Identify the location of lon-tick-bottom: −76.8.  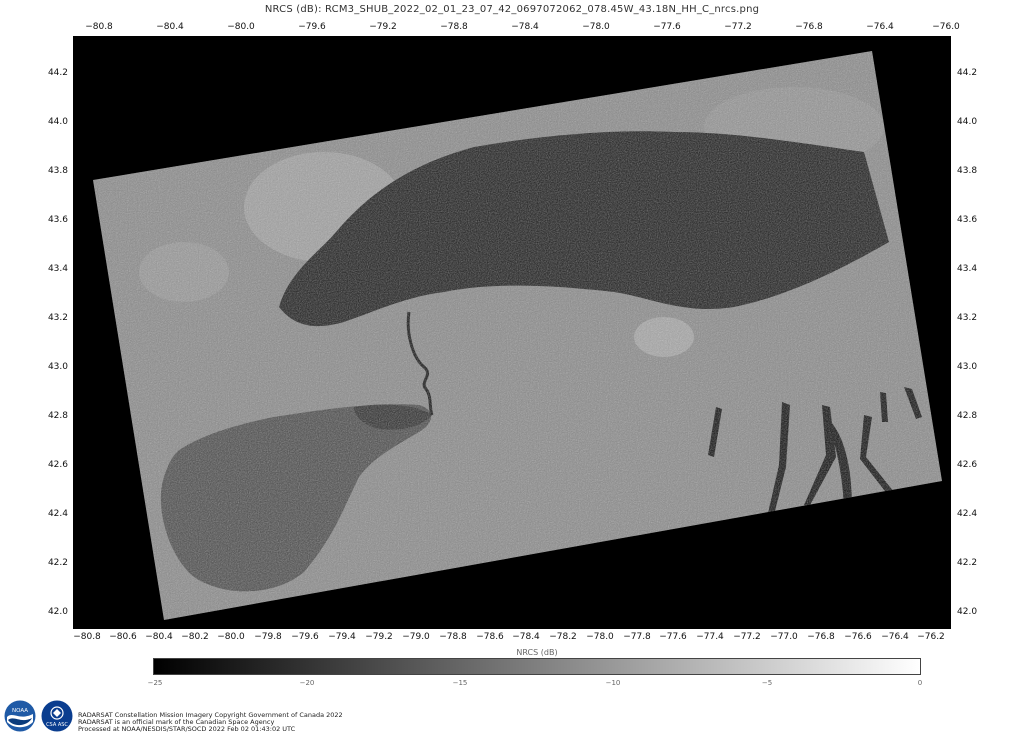
(821, 637).